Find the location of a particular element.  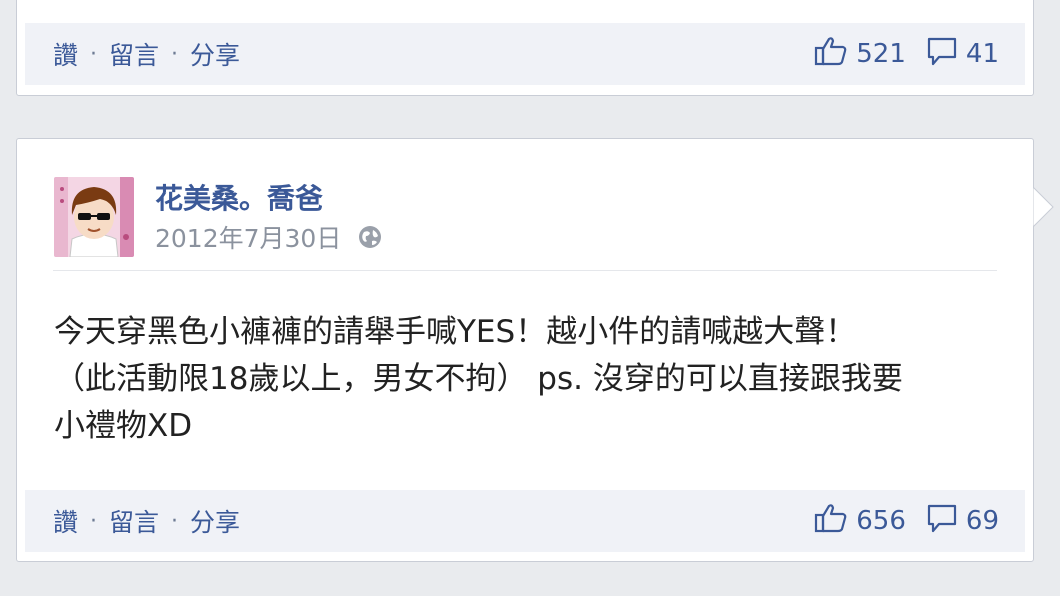

post-meta: 2012年7月30日 is located at coordinates (269, 237).